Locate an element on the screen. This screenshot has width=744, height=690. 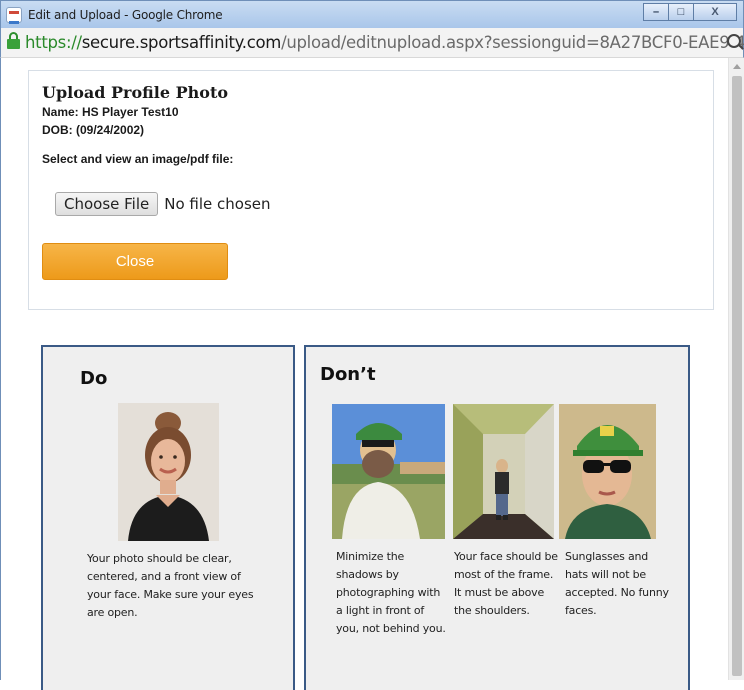
url-protocol: https:// is located at coordinates (53, 42).